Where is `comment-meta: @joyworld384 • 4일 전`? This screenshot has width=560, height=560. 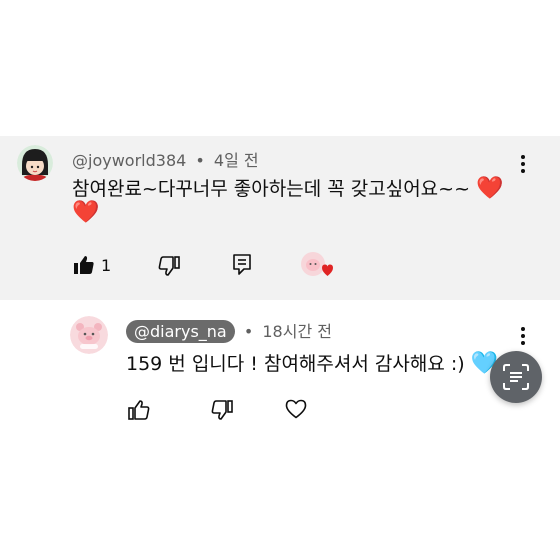
comment-meta: @joyworld384 • 4일 전 is located at coordinates (165, 159).